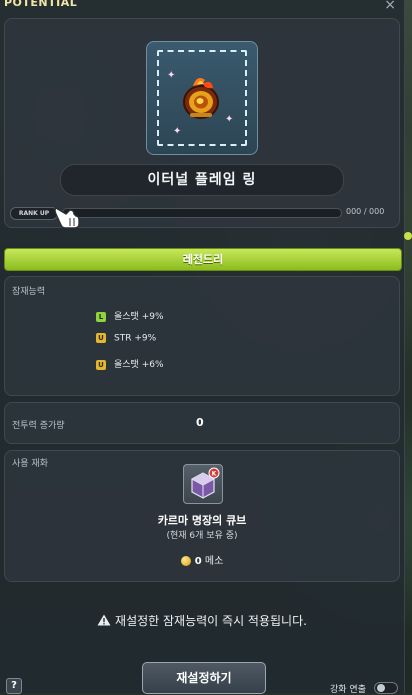 This screenshot has height=695, width=412. I want to click on enhance-effect-label: 강화 연출, so click(348, 690).